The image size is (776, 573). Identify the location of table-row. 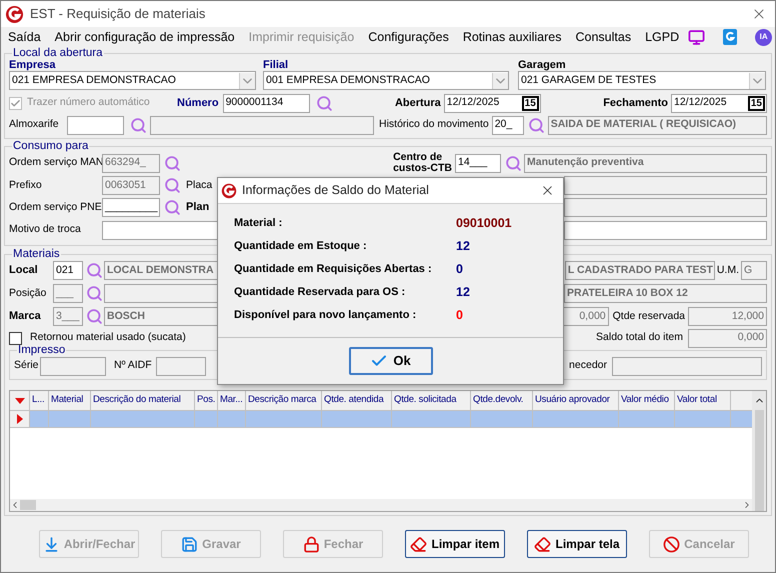
(381, 419).